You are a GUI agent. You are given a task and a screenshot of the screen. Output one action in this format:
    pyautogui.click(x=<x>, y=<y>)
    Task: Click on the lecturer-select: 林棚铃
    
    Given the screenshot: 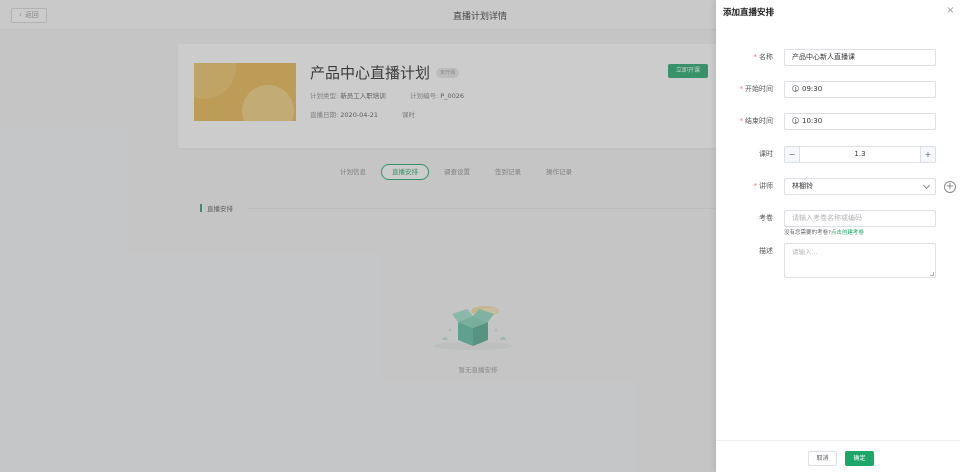 What is the action you would take?
    pyautogui.click(x=860, y=186)
    